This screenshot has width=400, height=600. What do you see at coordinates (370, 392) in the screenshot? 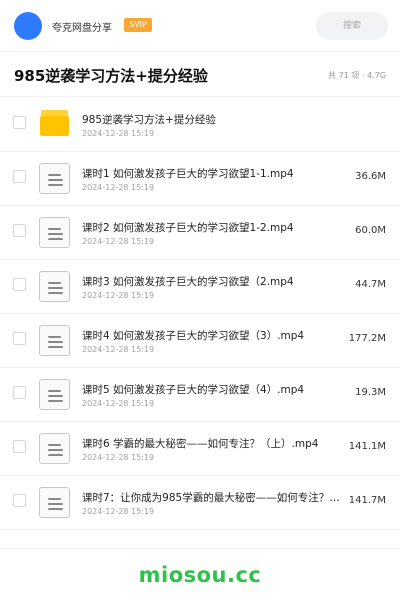
I see `item-size: 19.3M` at bounding box center [370, 392].